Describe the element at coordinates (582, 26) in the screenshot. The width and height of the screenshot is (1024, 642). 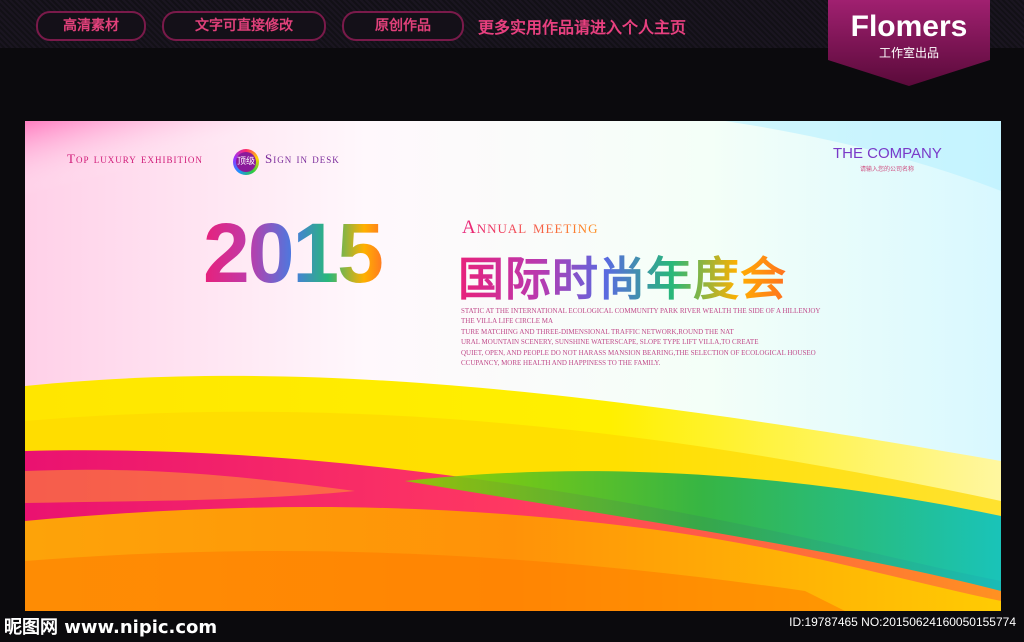
I see `promo-link: 更多实用作品请进入个人主页` at that location.